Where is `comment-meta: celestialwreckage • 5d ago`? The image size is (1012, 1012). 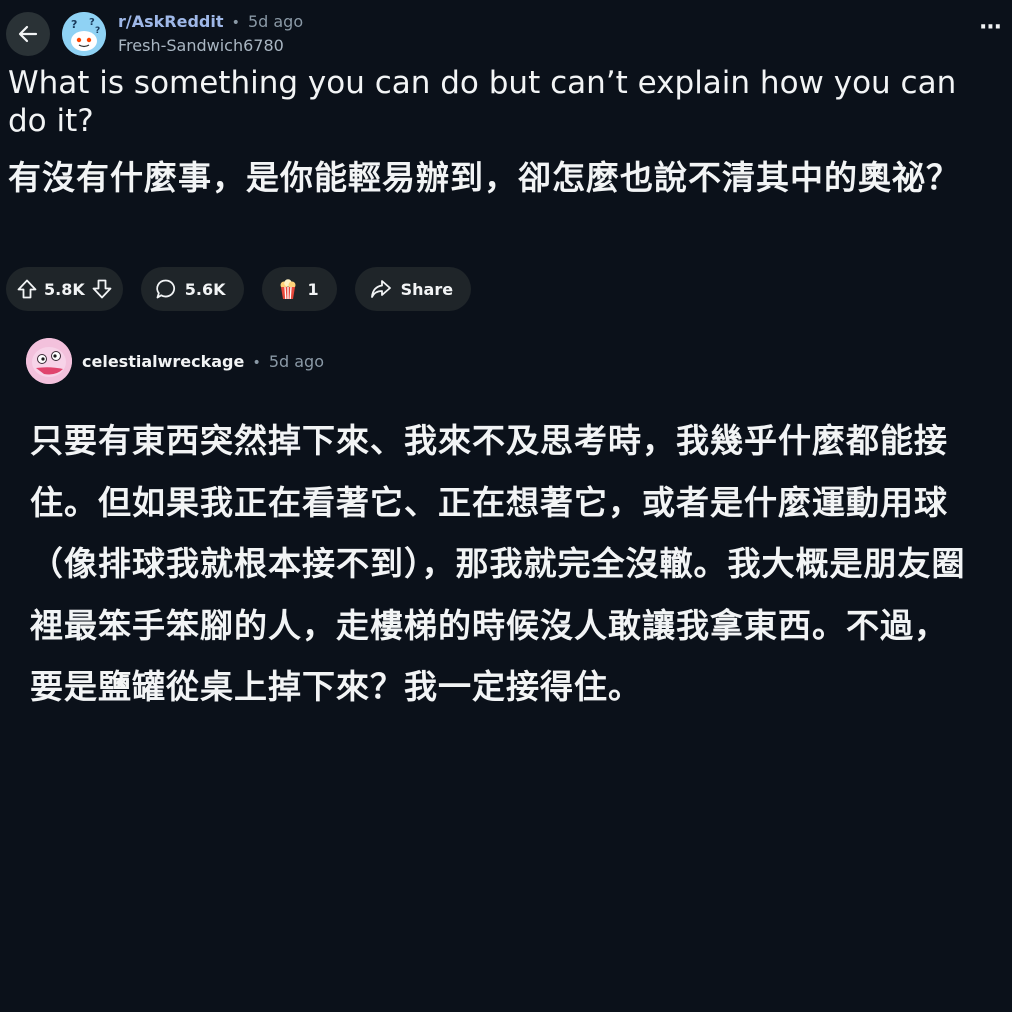 comment-meta: celestialwreckage • 5d ago is located at coordinates (203, 361).